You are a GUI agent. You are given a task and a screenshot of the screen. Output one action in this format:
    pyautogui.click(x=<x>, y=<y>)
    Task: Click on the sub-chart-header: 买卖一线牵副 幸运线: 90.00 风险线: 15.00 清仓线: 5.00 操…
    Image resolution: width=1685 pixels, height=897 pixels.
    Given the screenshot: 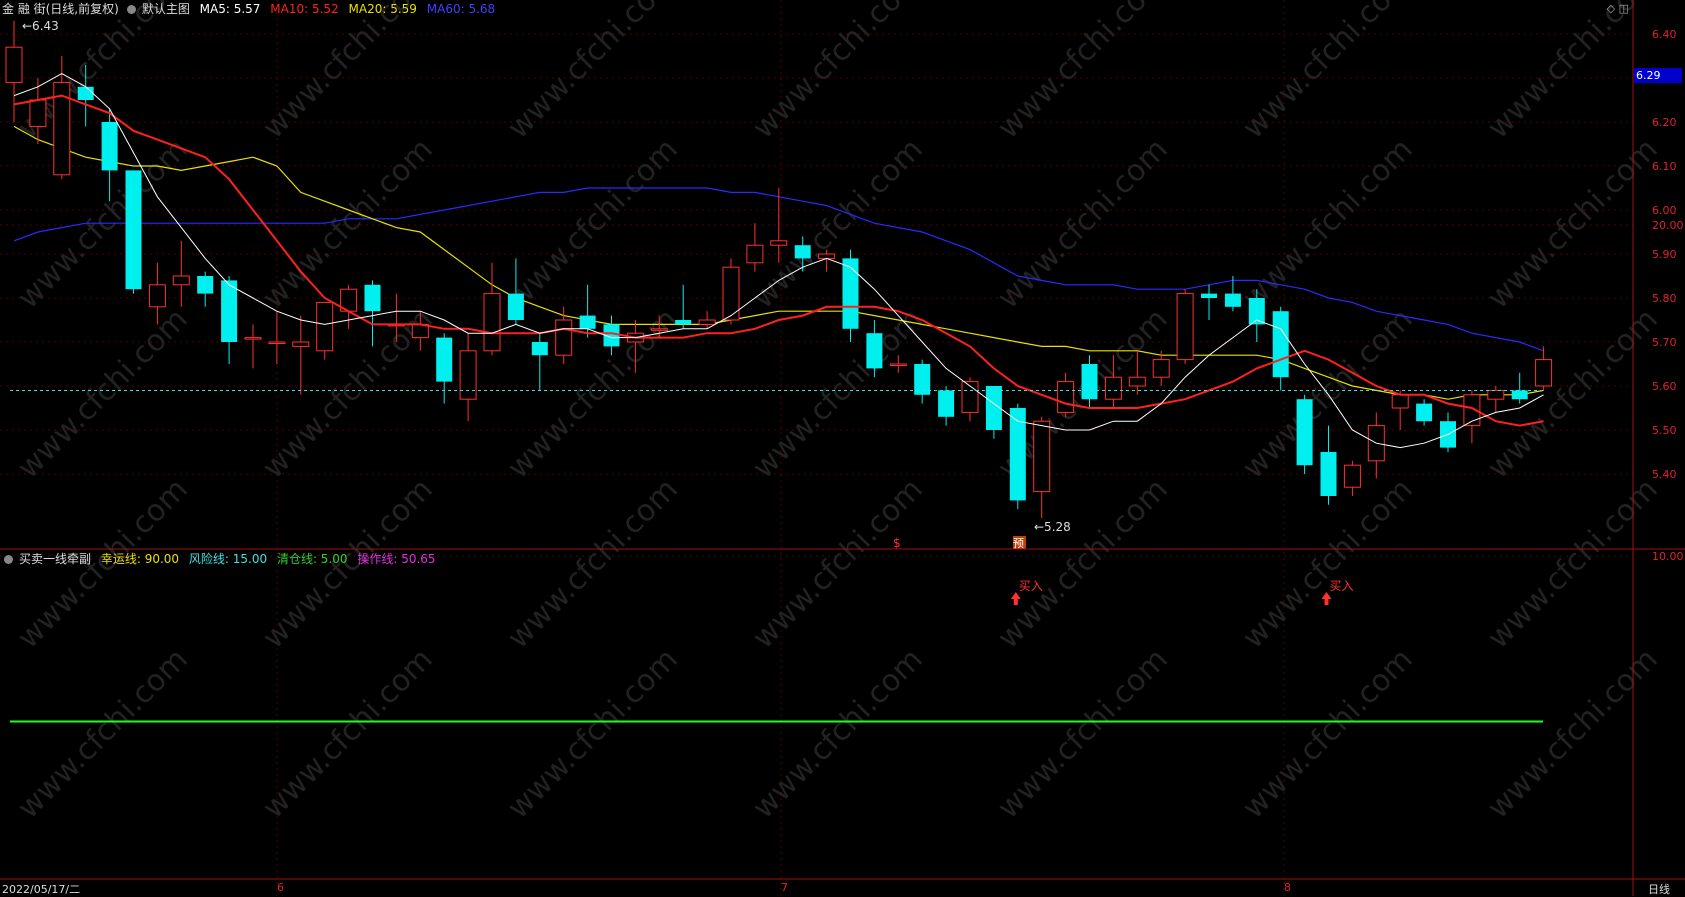 What is the action you would take?
    pyautogui.click(x=222, y=559)
    